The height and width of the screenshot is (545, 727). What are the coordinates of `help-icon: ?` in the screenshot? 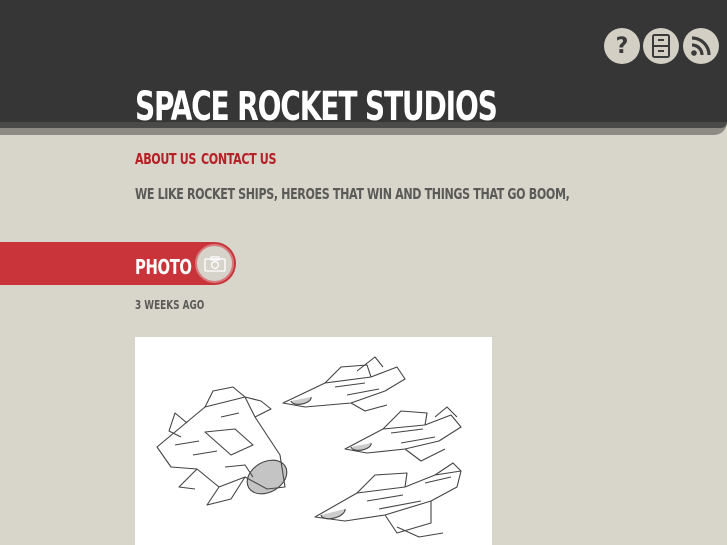 It's located at (622, 46).